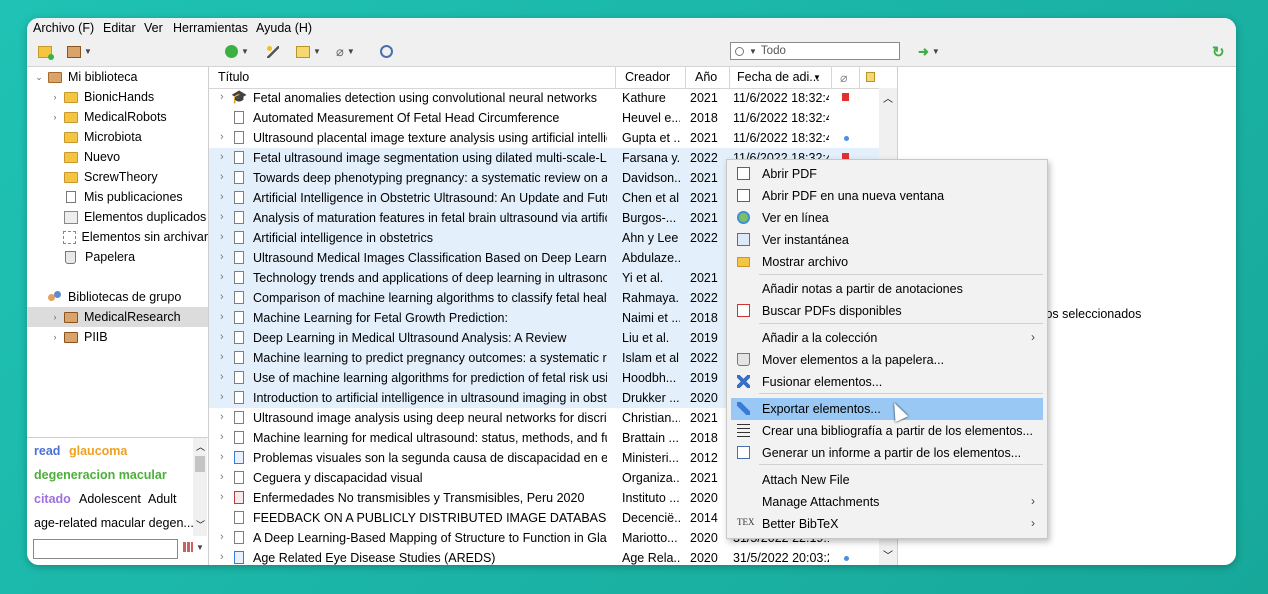 The height and width of the screenshot is (594, 1268). What do you see at coordinates (46, 51) in the screenshot?
I see `new-collection-button` at bounding box center [46, 51].